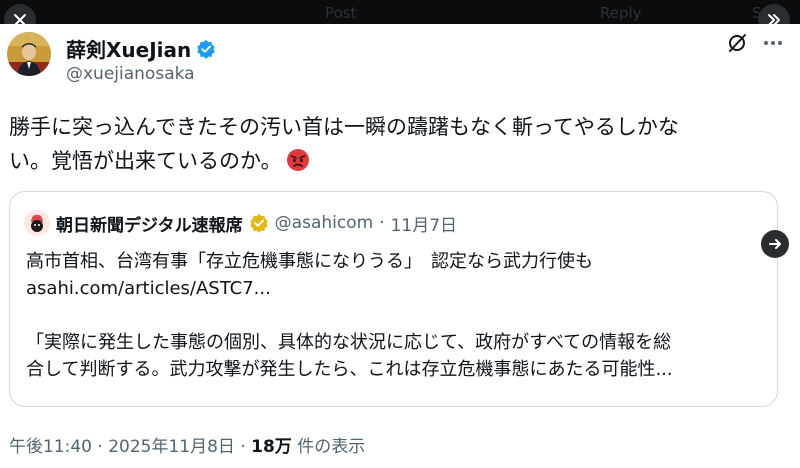 The image size is (800, 468). What do you see at coordinates (130, 447) in the screenshot?
I see `tweet-timestamp: 午後11:40 · 2025年11月8日 ·` at bounding box center [130, 447].